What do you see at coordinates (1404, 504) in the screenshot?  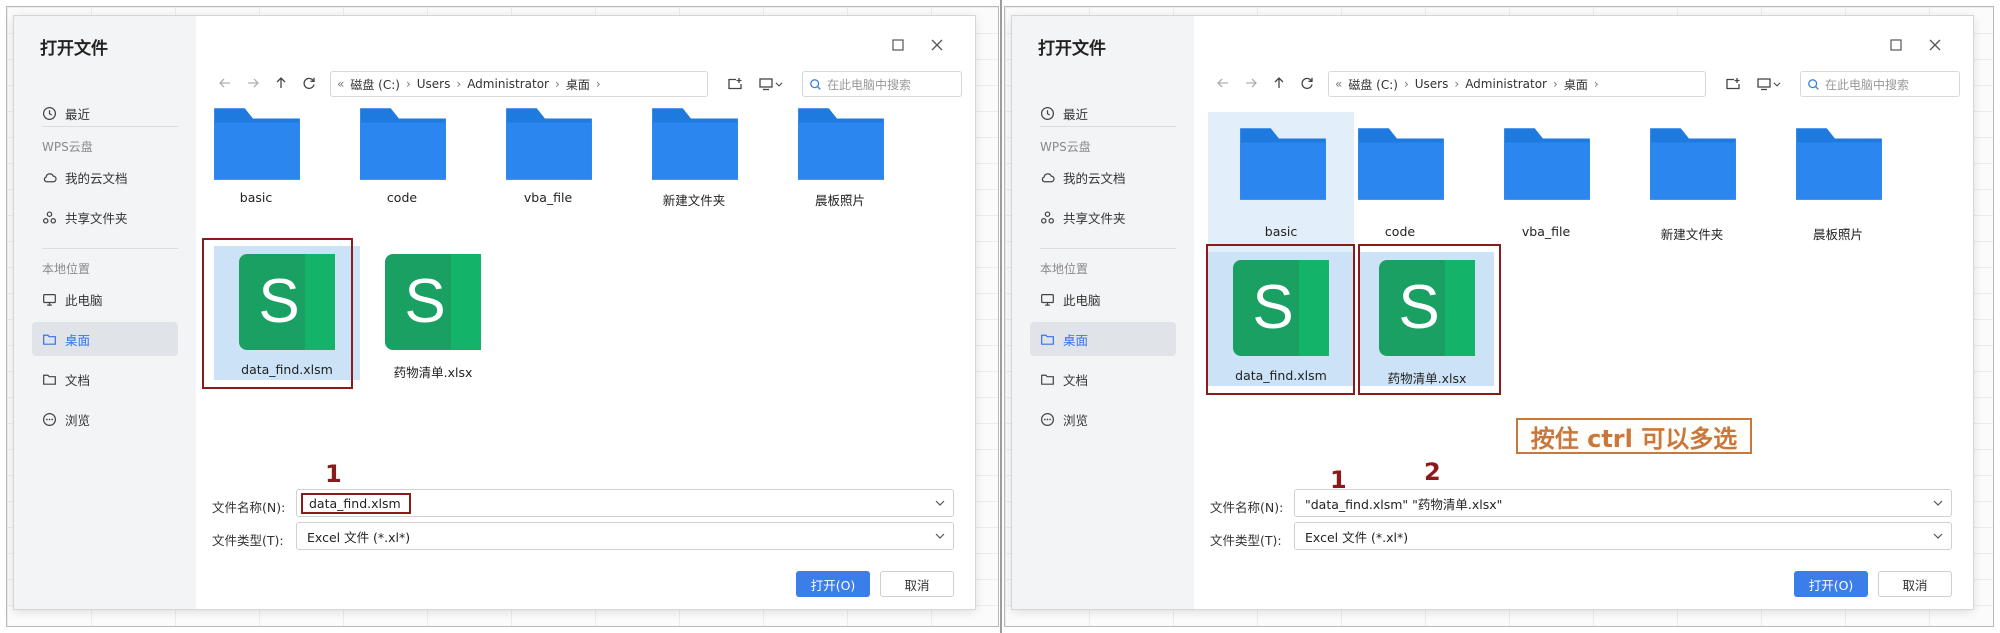 I see `filename-value: "data_find.xlsm" "药物清单.xlsx"` at bounding box center [1404, 504].